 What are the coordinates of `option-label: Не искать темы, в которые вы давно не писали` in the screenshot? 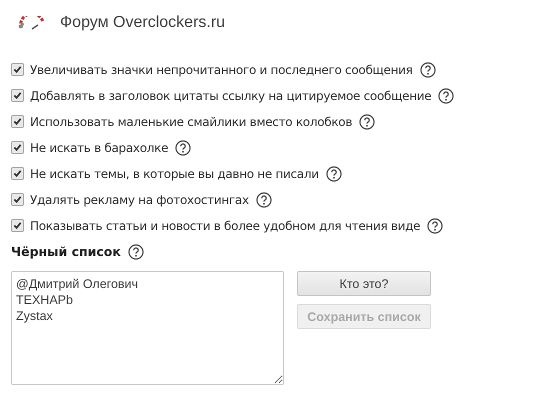 It's located at (174, 173).